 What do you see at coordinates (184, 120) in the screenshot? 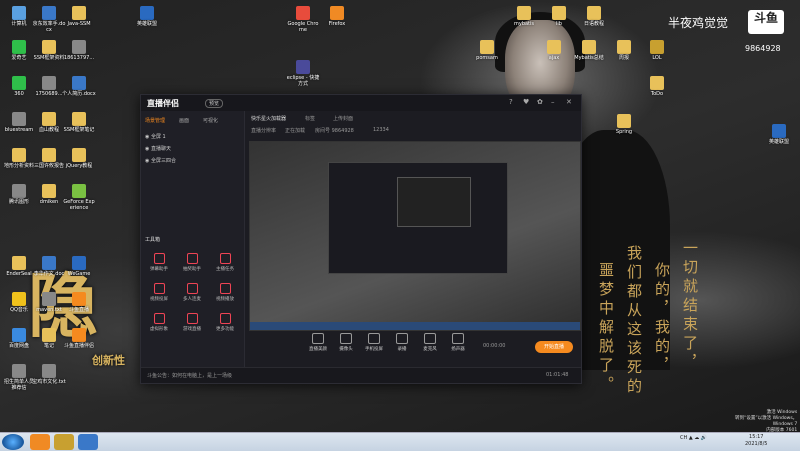
I see `tab-canvas: 画面` at bounding box center [184, 120].